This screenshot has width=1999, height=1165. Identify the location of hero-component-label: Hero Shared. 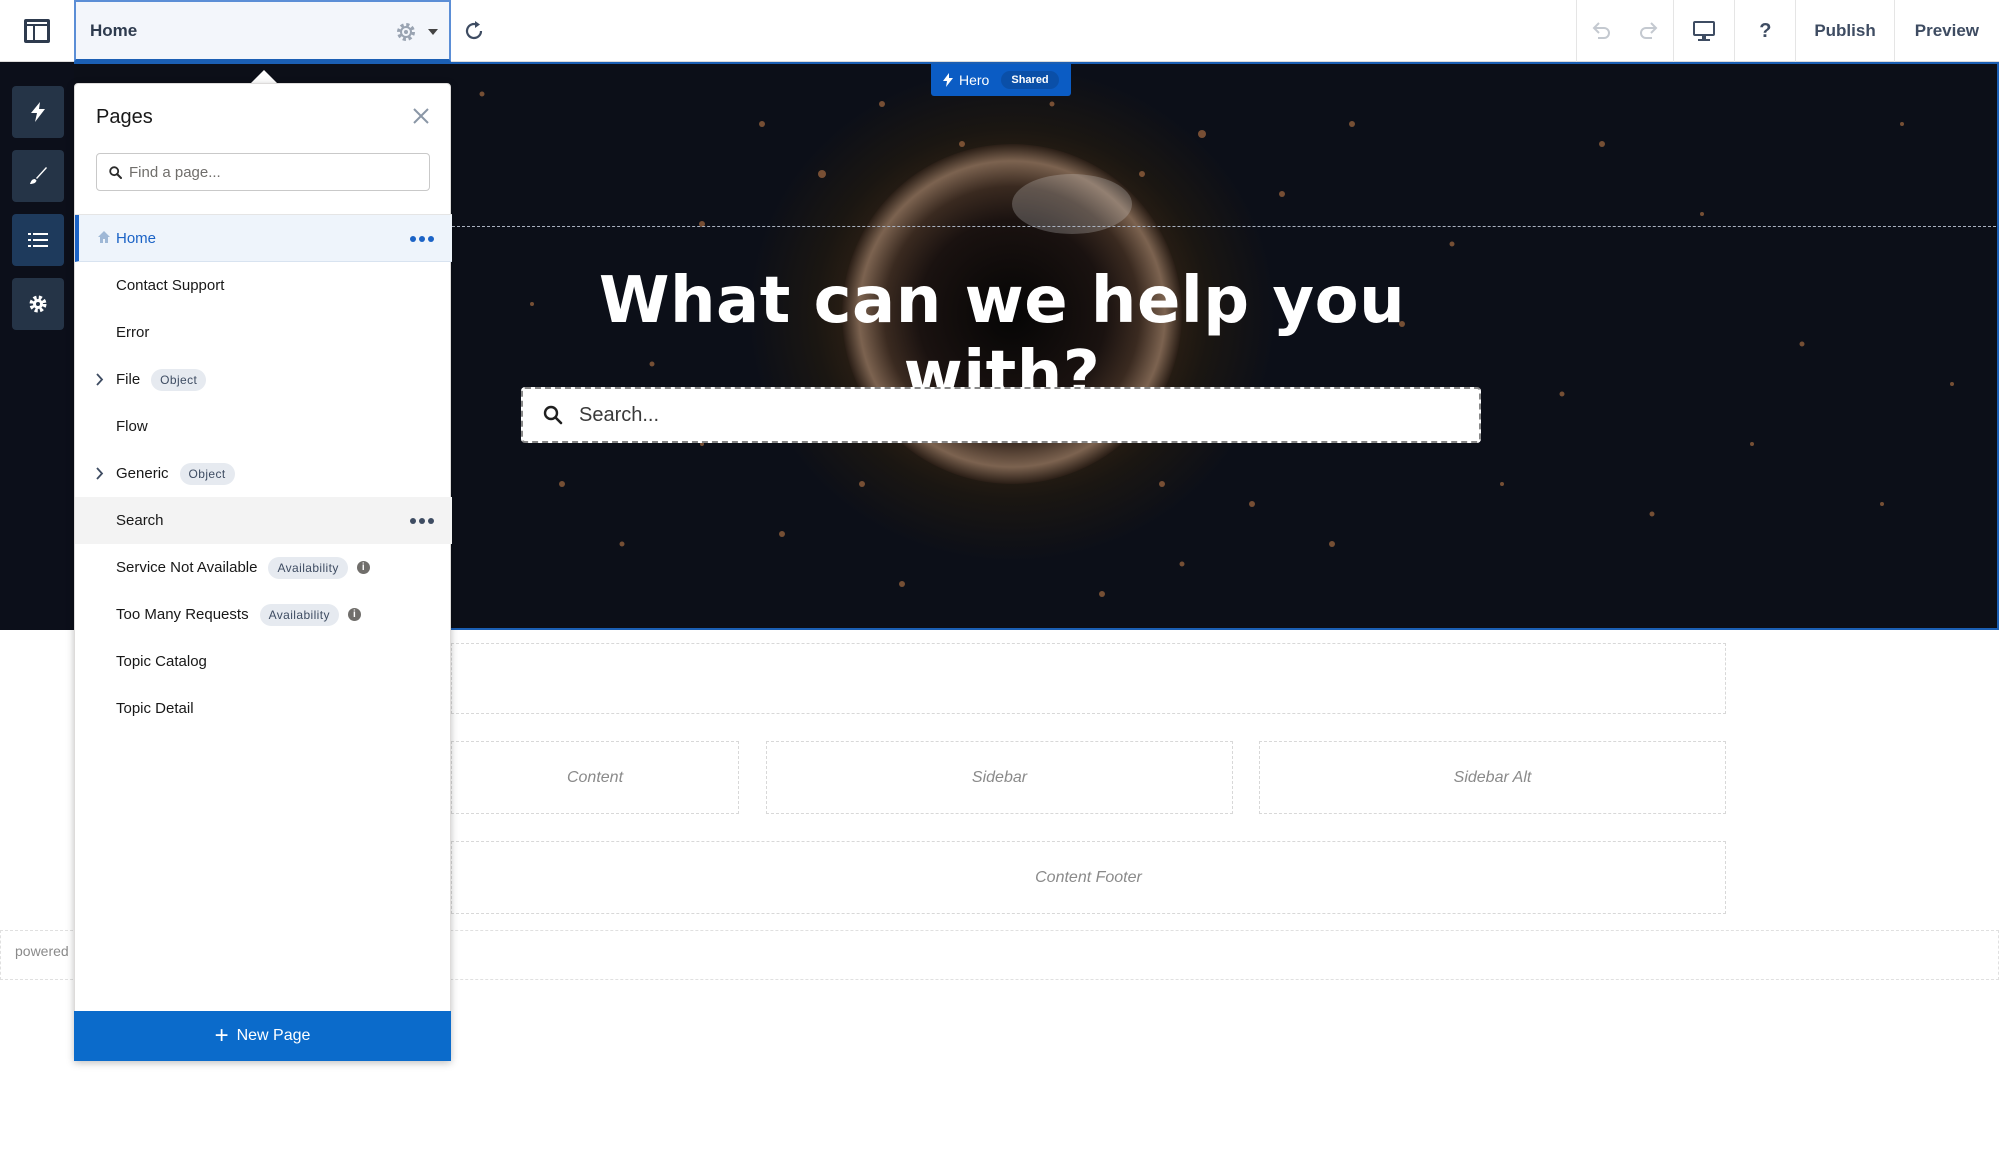
(1001, 80).